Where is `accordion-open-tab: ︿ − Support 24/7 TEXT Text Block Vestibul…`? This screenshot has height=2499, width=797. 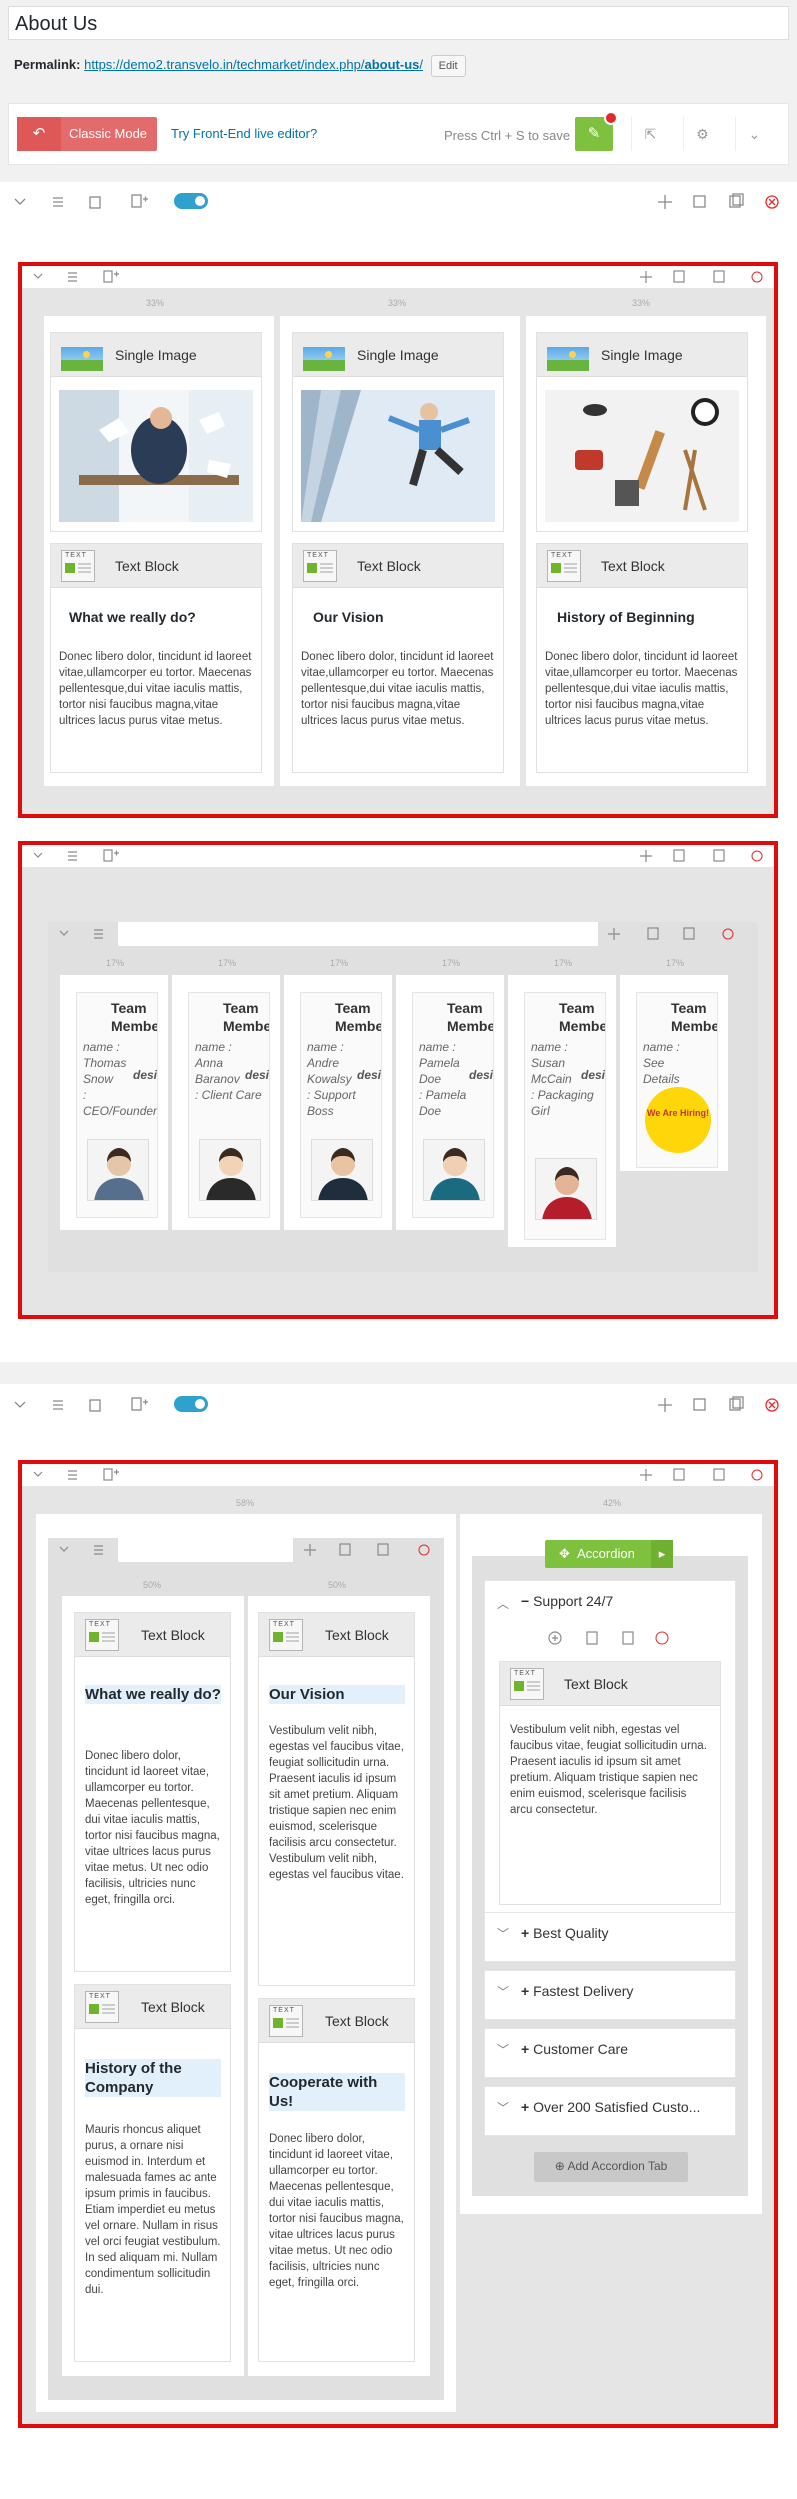
accordion-open-tab: ︿ − Support 24/7 TEXT Text Block Vestibul… is located at coordinates (610, 1750).